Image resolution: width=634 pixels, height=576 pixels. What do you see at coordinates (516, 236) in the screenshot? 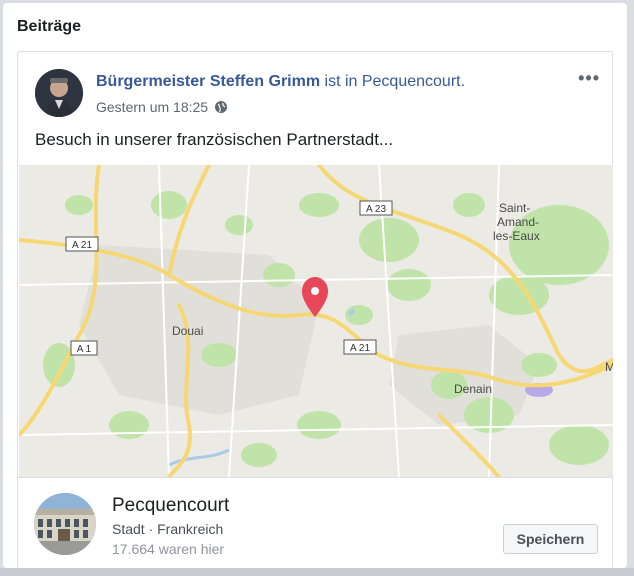
I see `map-label-saint-amand-3: les-Eaux` at bounding box center [516, 236].